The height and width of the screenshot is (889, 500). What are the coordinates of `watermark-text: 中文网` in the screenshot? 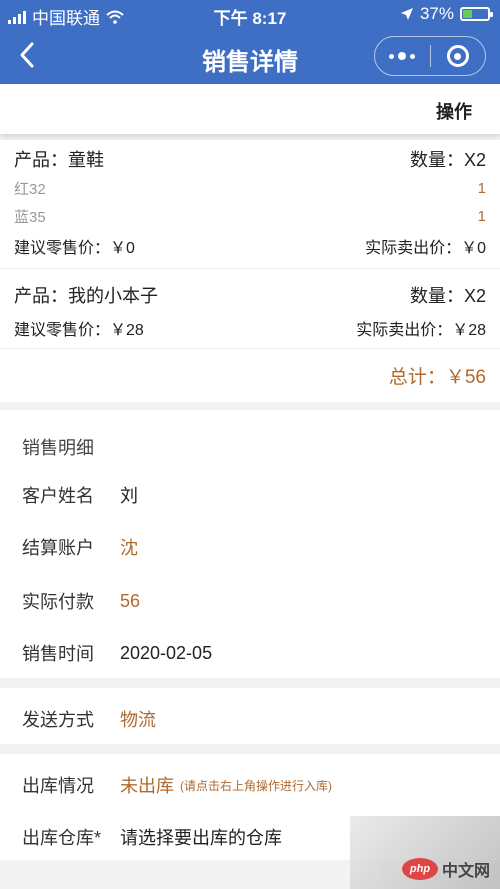 It's located at (465, 871).